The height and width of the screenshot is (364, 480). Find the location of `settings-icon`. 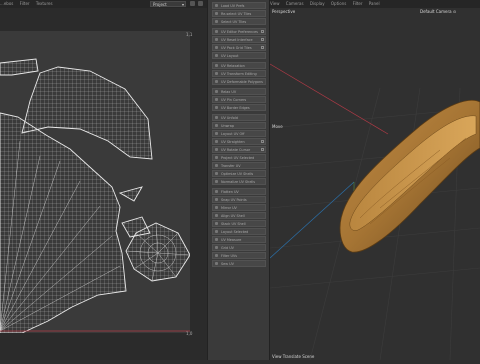

settings-icon is located at coordinates (192, 3).